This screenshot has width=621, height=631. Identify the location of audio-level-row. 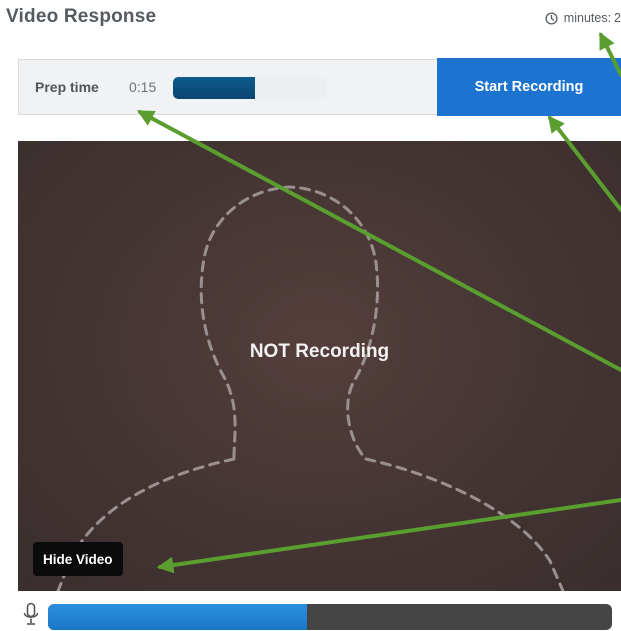
(319, 616).